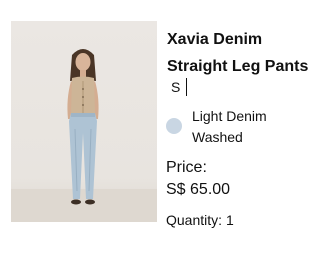 The image size is (320, 274). What do you see at coordinates (198, 189) in the screenshot?
I see `price-value: S$ 65.00` at bounding box center [198, 189].